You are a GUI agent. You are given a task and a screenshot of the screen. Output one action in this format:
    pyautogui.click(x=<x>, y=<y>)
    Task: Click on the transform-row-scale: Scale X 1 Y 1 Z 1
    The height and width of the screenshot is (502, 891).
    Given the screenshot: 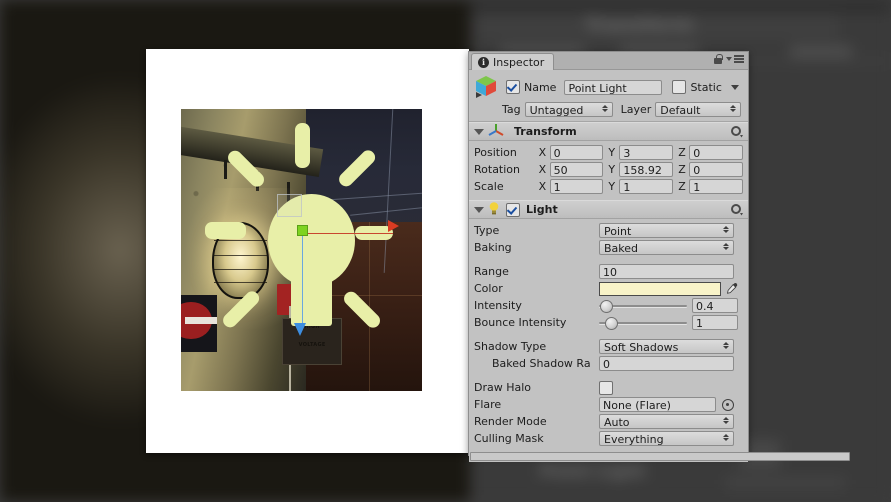 What is the action you would take?
    pyautogui.click(x=608, y=186)
    